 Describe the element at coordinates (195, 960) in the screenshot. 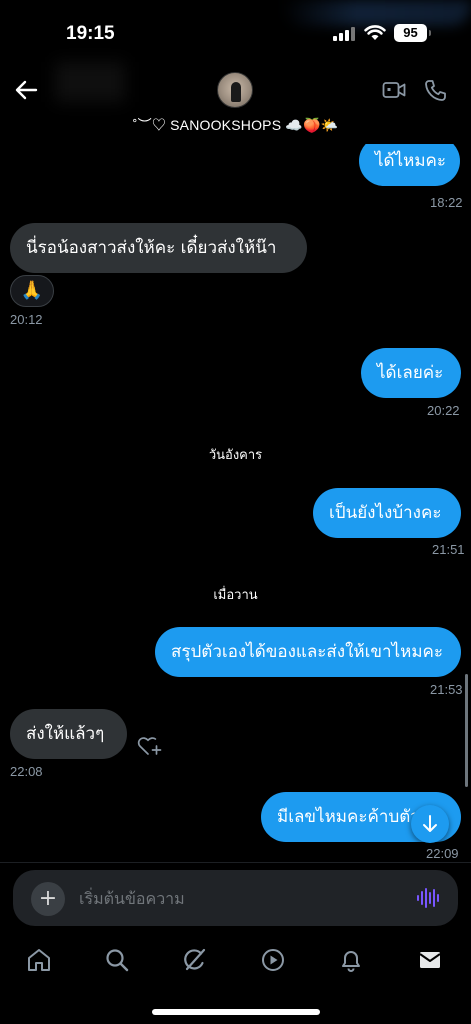

I see `grok-icon` at that location.